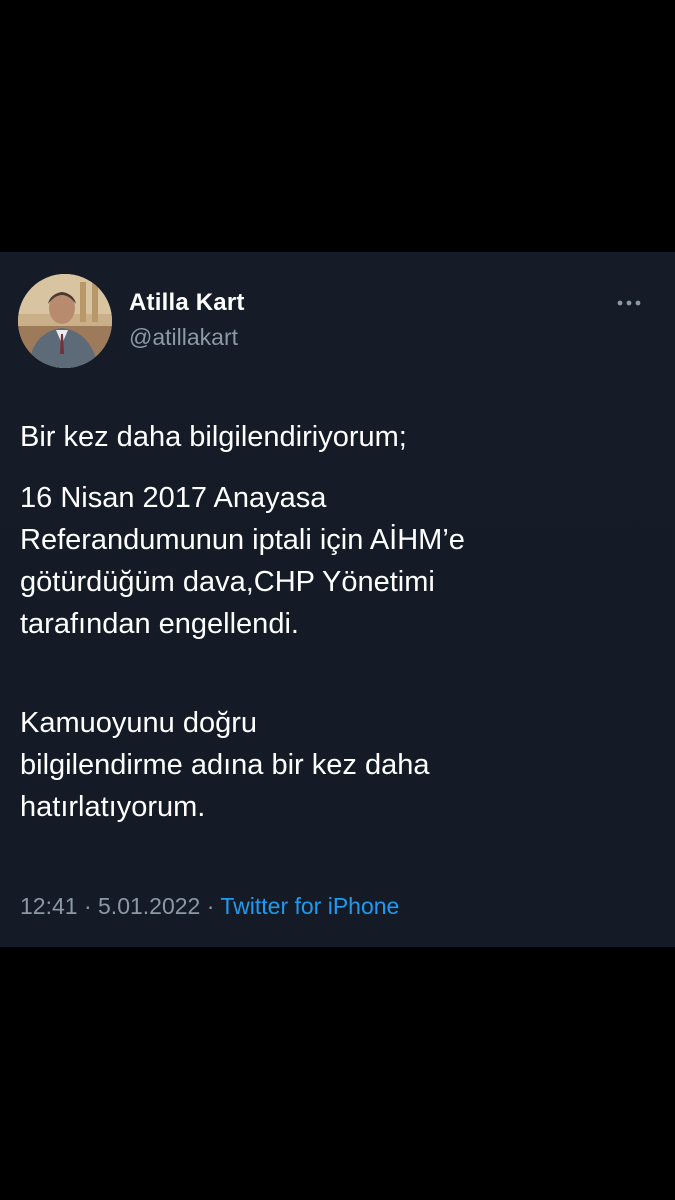 The image size is (675, 1200). What do you see at coordinates (187, 303) in the screenshot?
I see `author-display-name: Atilla Kart` at bounding box center [187, 303].